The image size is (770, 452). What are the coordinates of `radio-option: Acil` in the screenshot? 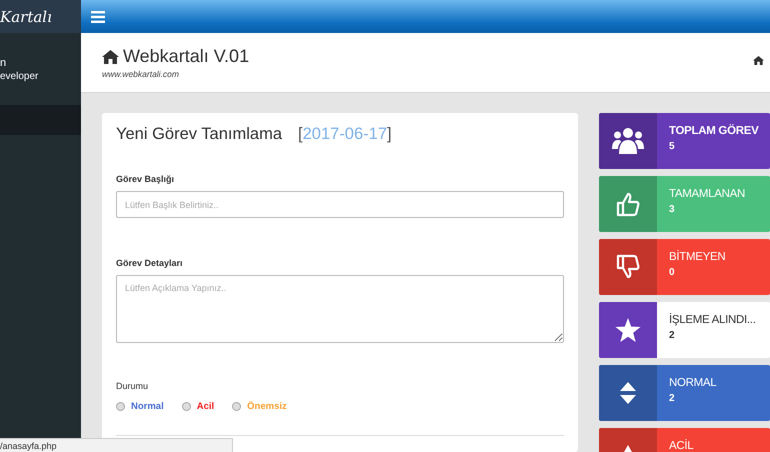 It's located at (198, 406).